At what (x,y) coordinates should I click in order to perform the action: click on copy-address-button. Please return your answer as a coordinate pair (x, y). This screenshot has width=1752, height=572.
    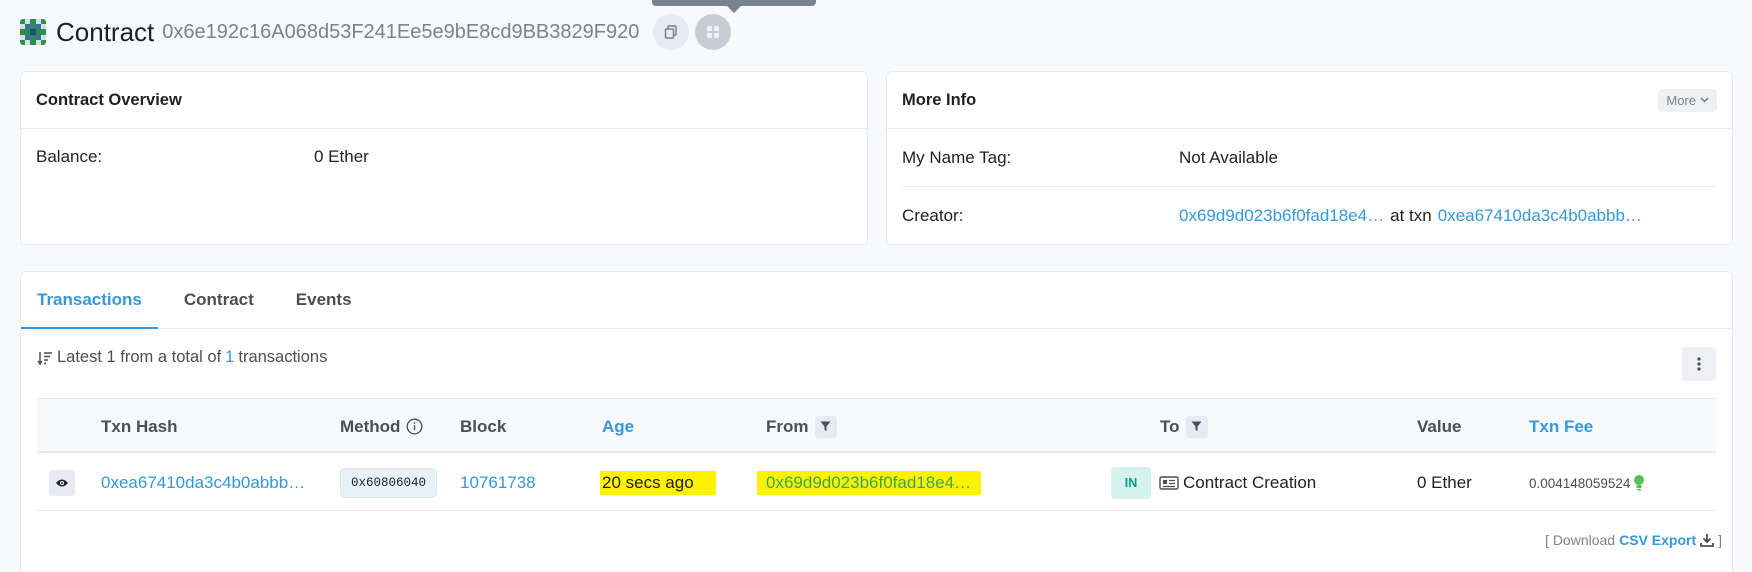
    Looking at the image, I should click on (671, 32).